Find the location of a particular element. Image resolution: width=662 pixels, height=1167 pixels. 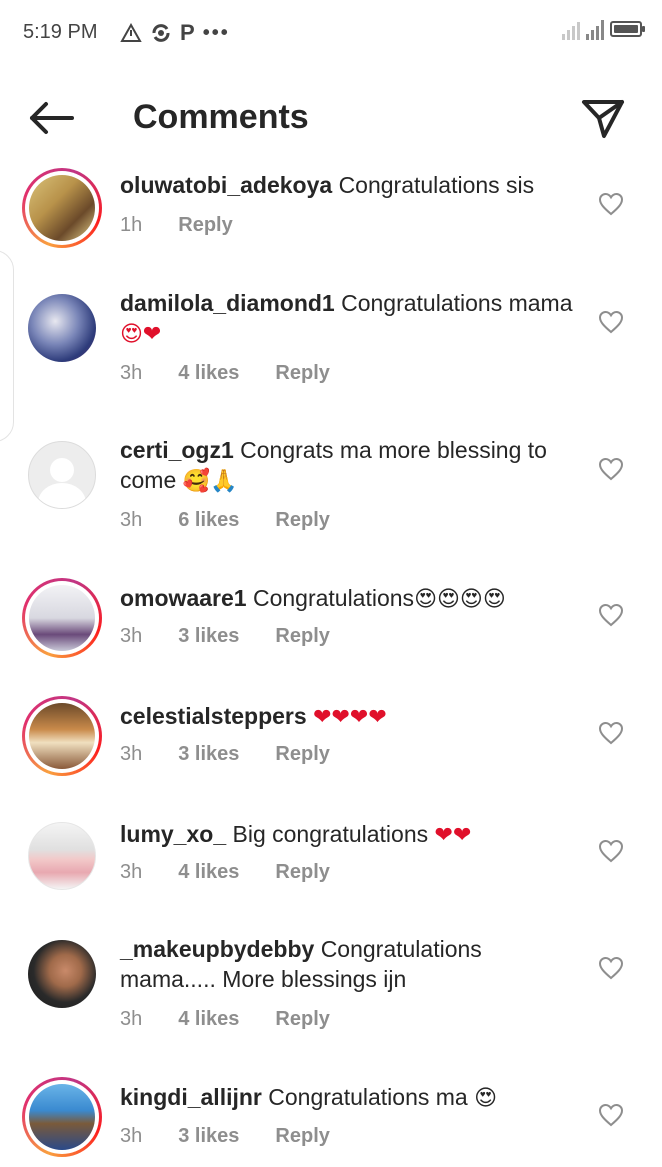

arrow-left-icon is located at coordinates (51, 118).